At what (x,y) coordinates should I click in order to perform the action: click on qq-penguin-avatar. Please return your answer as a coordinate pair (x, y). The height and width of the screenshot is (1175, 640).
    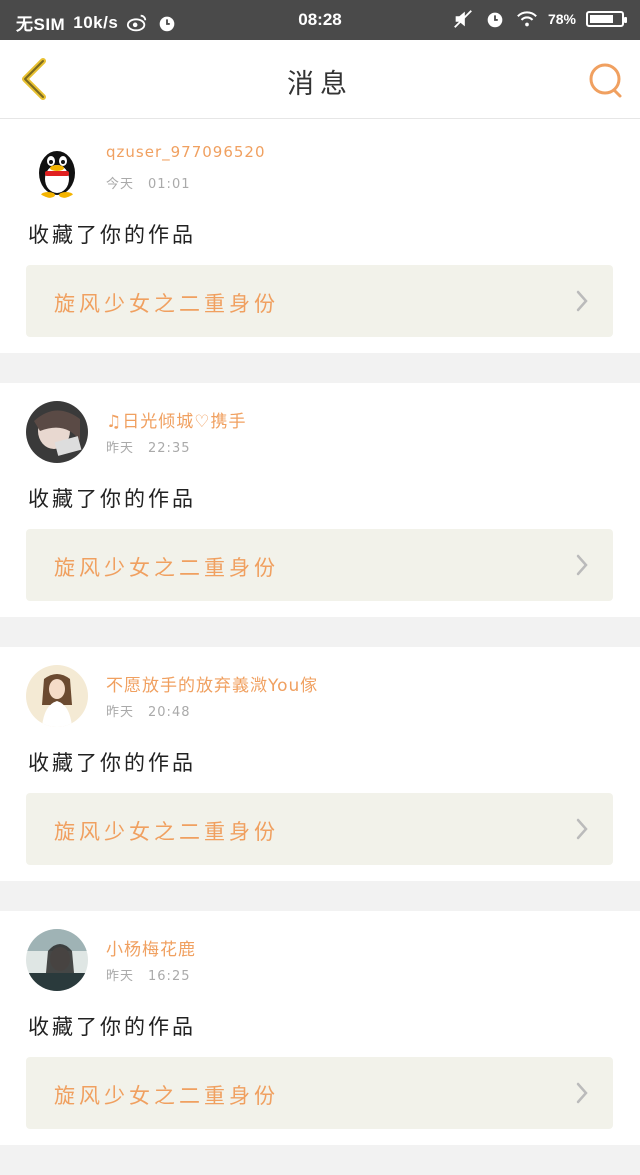
    Looking at the image, I should click on (57, 168).